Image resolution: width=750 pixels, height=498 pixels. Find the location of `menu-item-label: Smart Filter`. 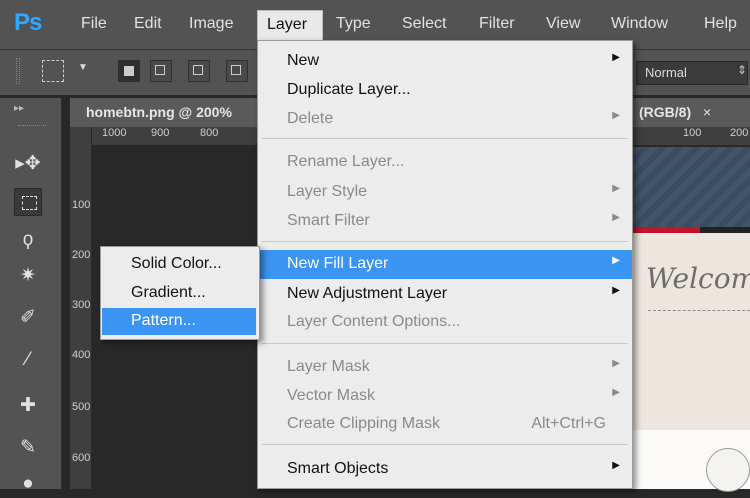

menu-item-label: Smart Filter is located at coordinates (328, 220).